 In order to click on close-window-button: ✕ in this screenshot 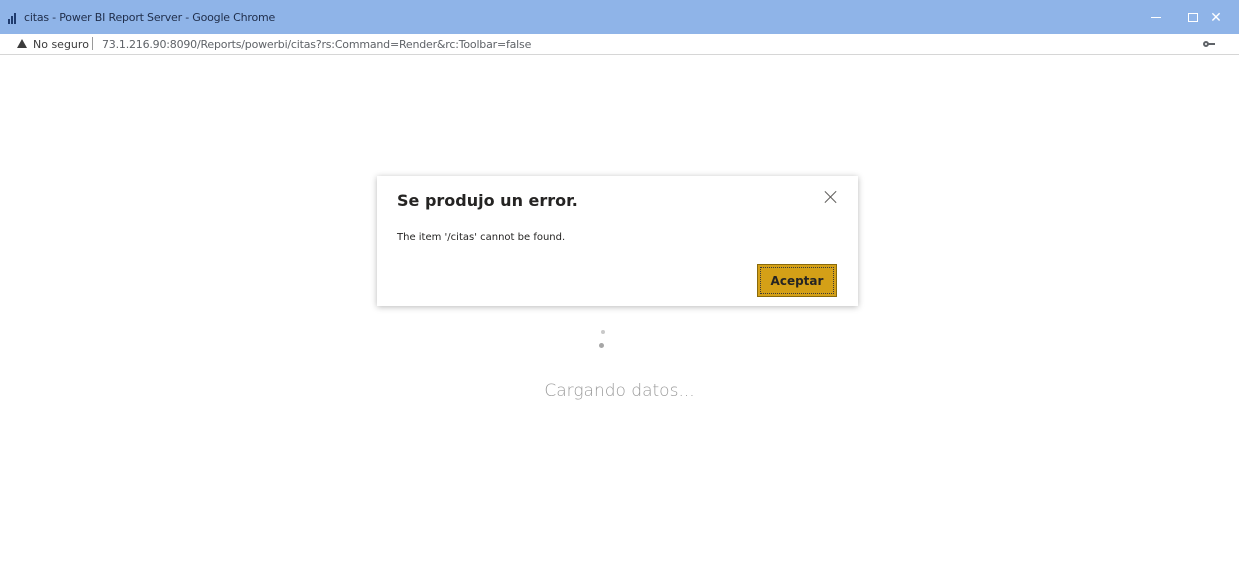, I will do `click(1216, 17)`.